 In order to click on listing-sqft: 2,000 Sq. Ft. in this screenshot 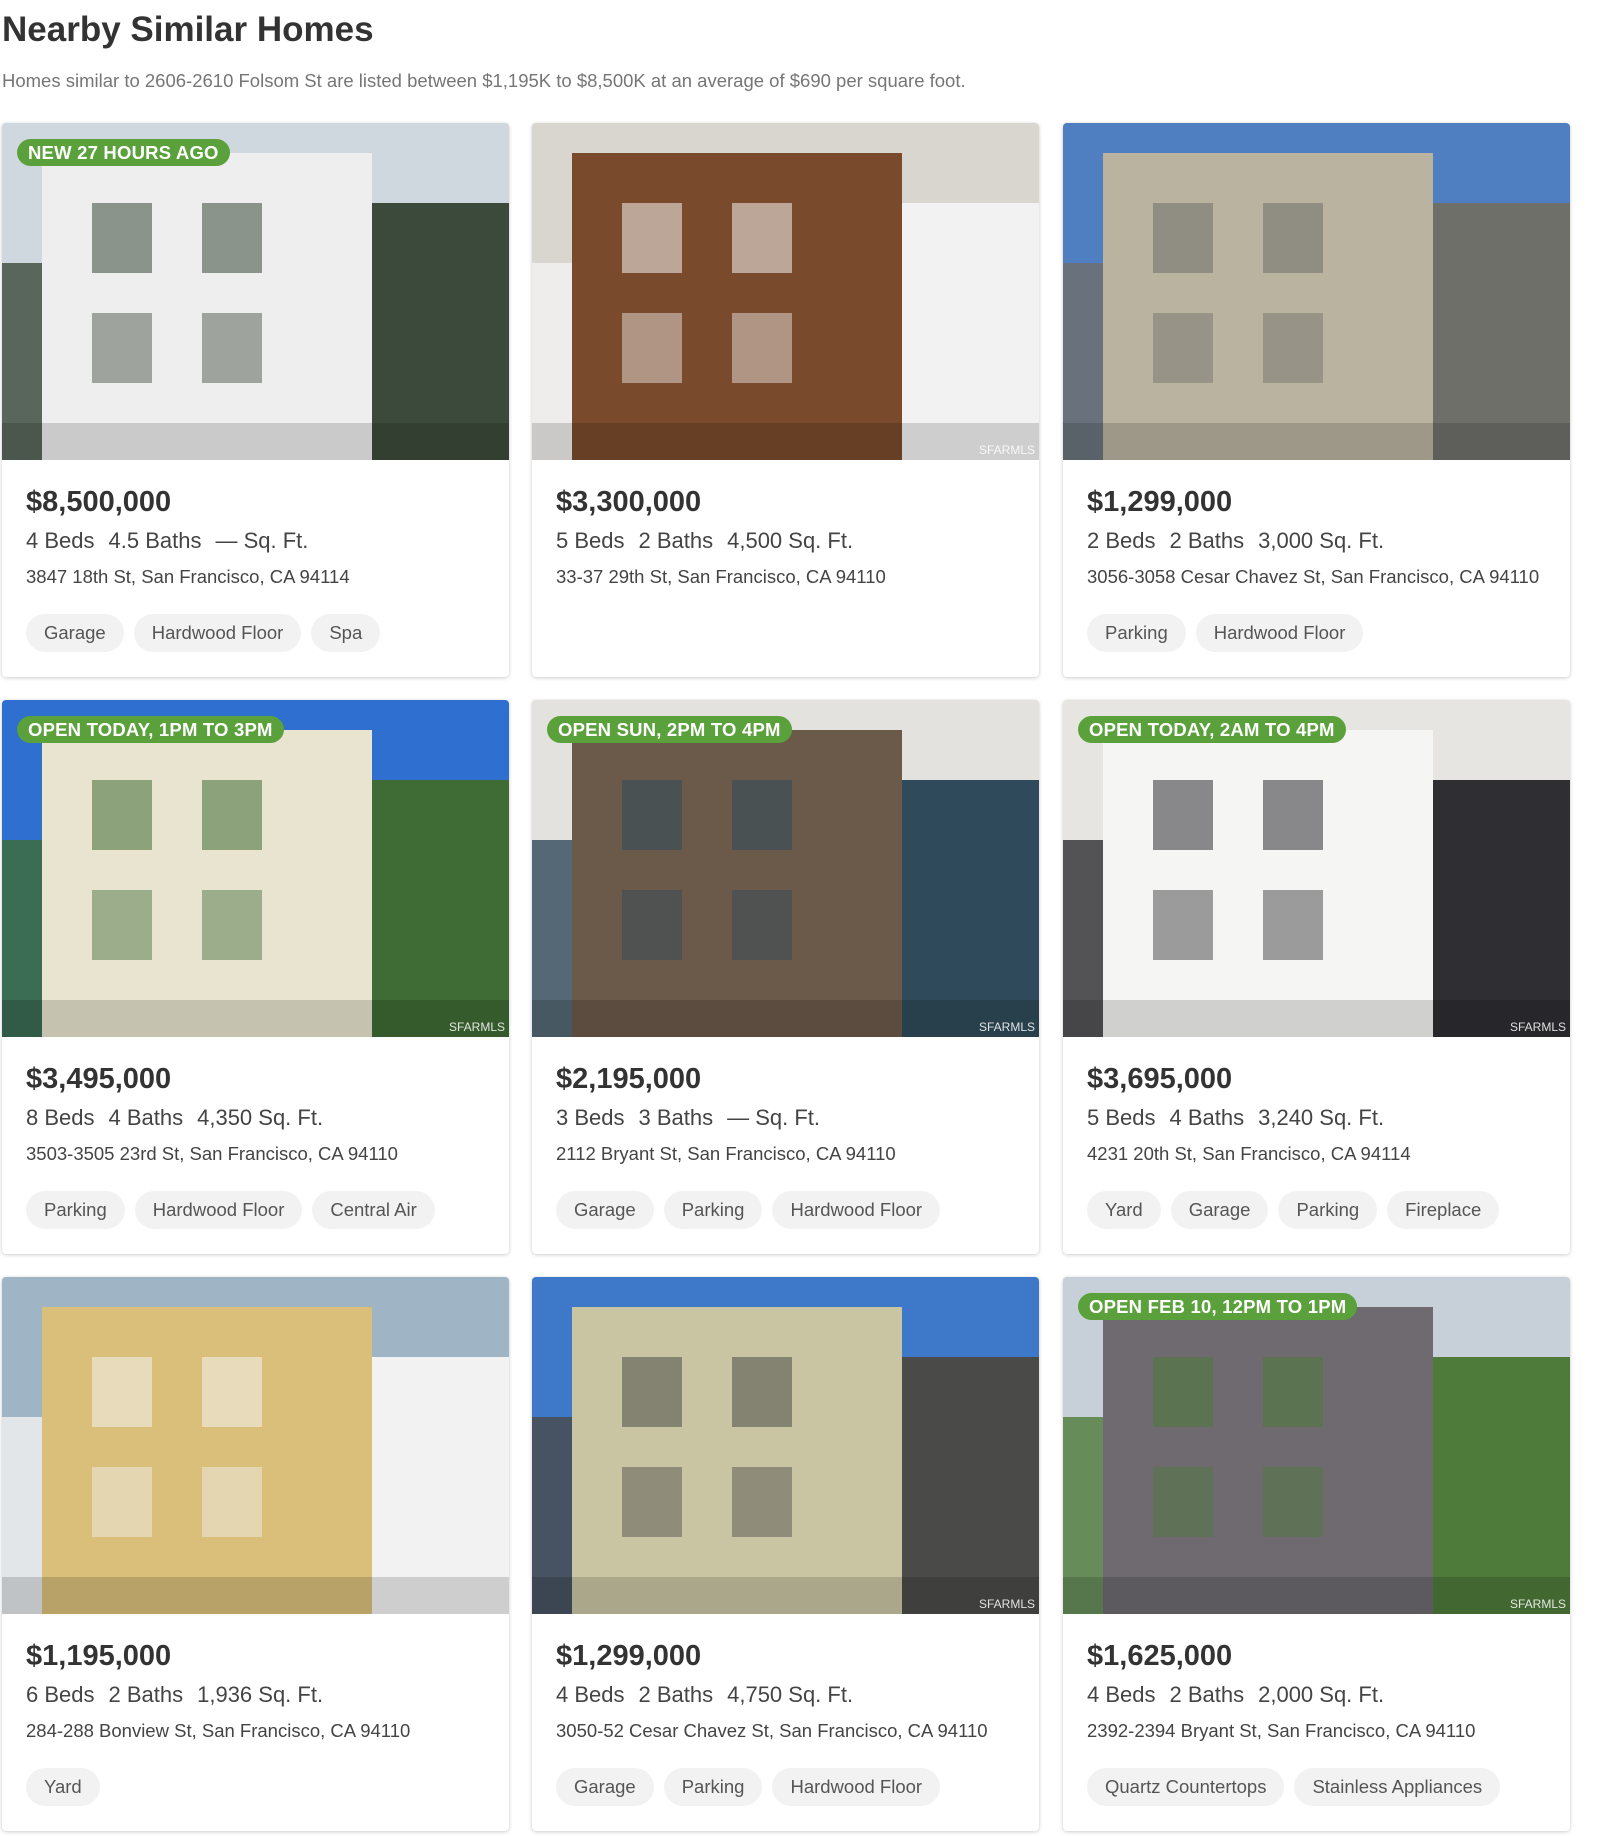, I will do `click(1321, 1694)`.